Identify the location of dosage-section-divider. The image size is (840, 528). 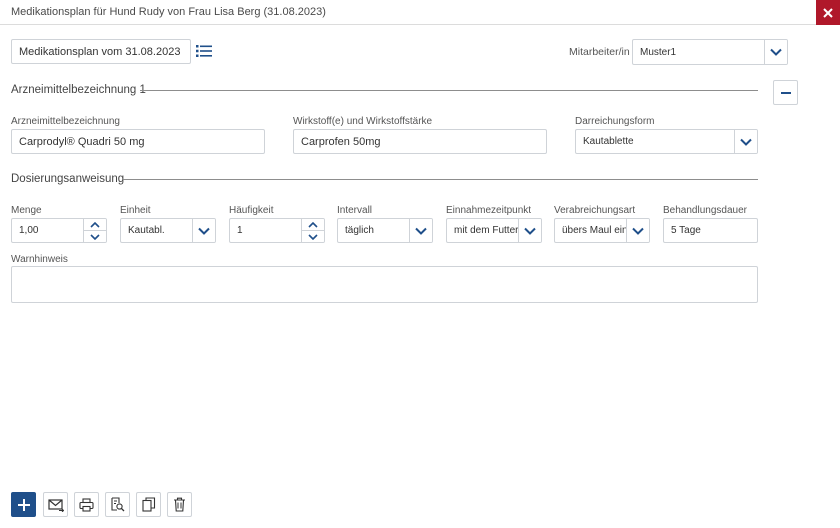
(440, 179).